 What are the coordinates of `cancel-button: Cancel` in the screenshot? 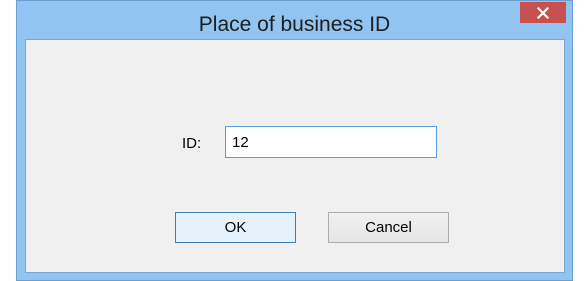 It's located at (388, 227).